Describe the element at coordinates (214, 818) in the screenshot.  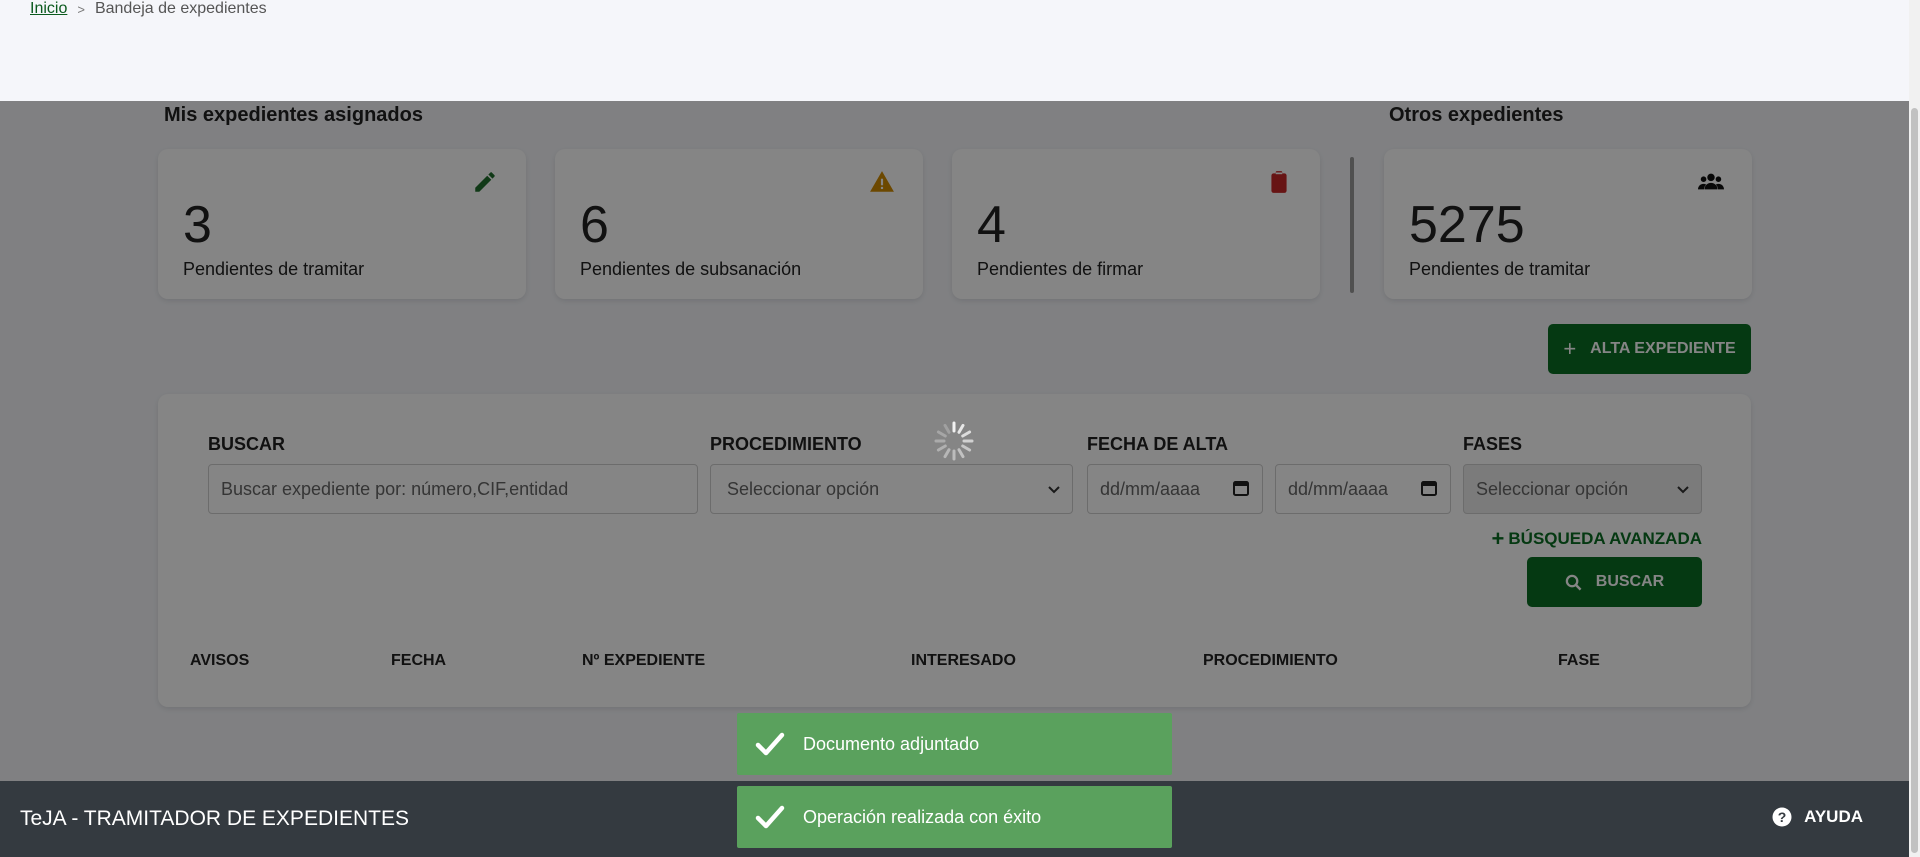
I see `app-title: TeJA - TRAMITADOR DE EXPEDIENTES` at that location.